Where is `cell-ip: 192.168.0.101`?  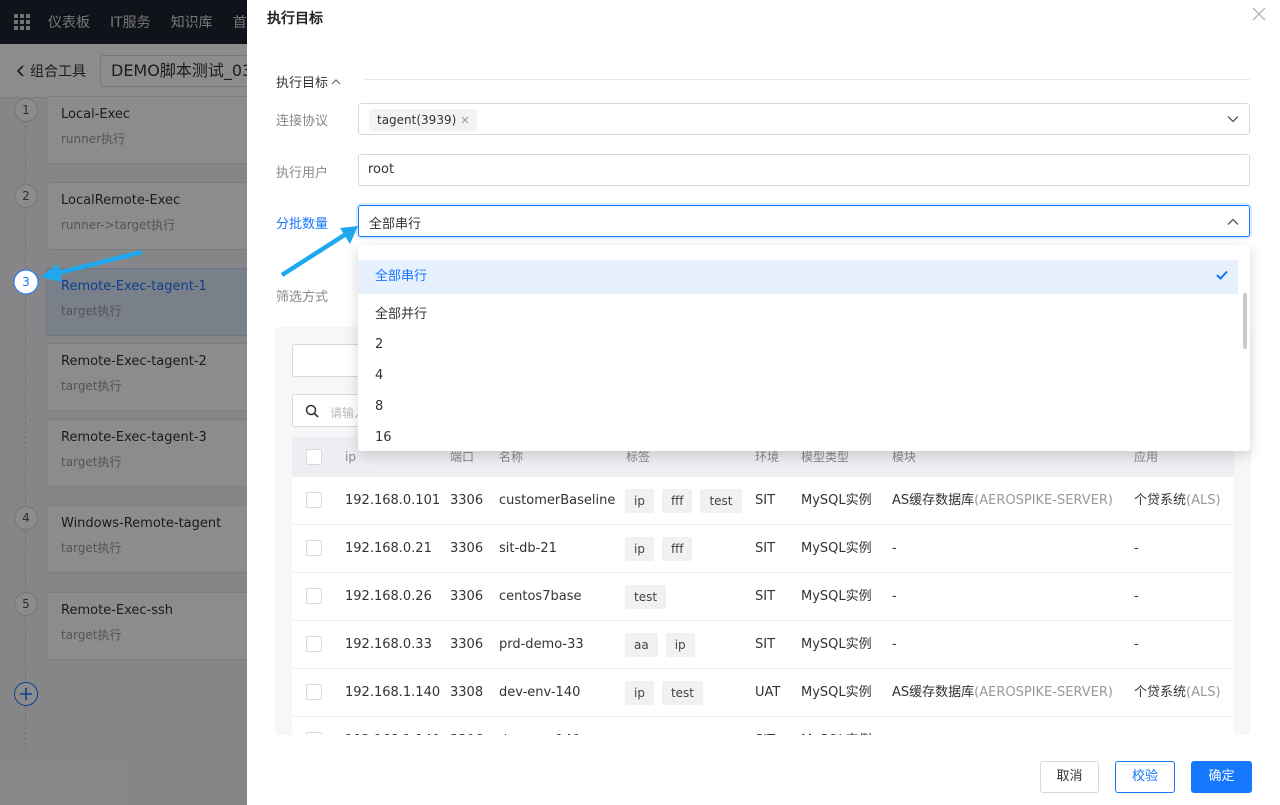 cell-ip: 192.168.0.101 is located at coordinates (393, 500).